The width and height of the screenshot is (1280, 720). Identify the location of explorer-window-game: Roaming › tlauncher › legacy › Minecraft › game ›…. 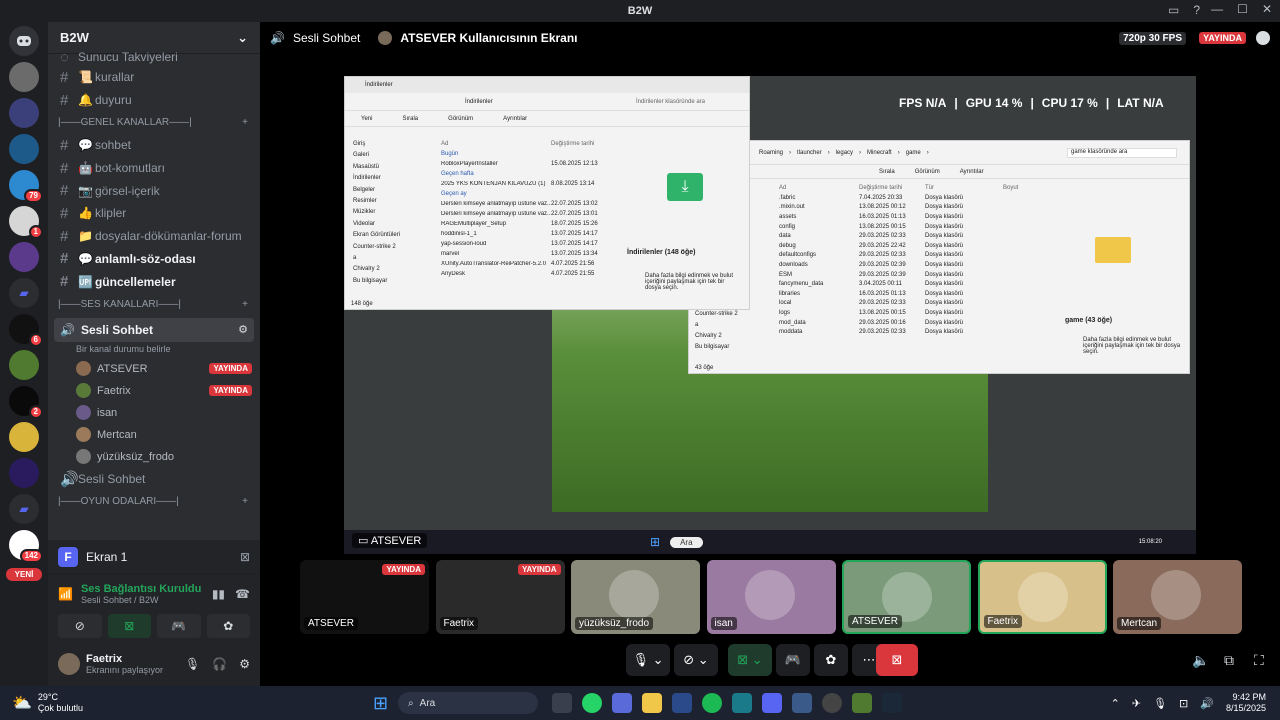
(939, 257).